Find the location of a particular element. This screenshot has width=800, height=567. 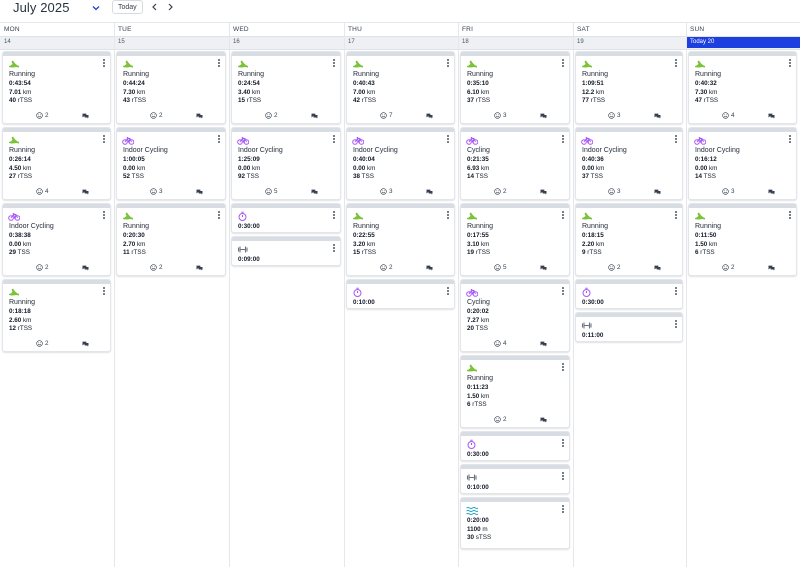

date-cell: 15 is located at coordinates (171, 42).